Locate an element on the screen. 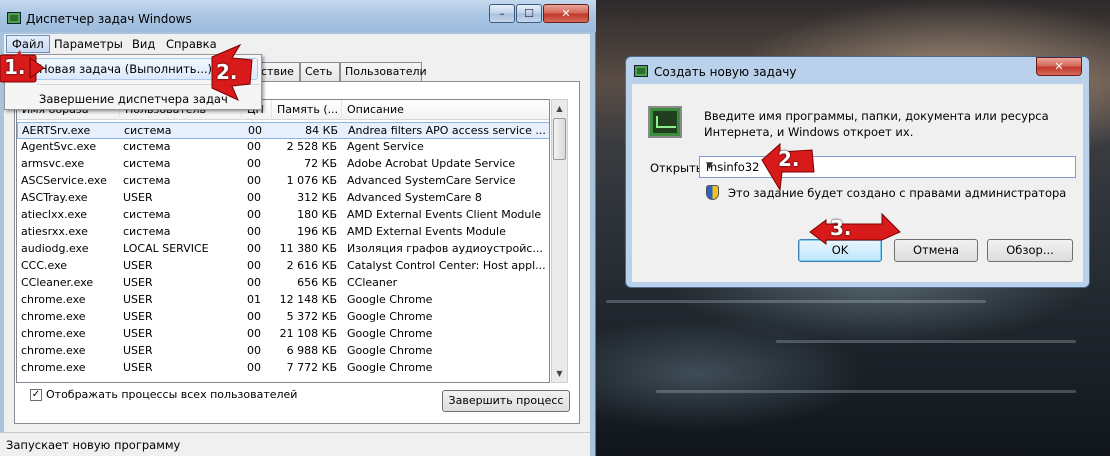 The width and height of the screenshot is (1110, 456). step3-label: 3. is located at coordinates (841, 228).